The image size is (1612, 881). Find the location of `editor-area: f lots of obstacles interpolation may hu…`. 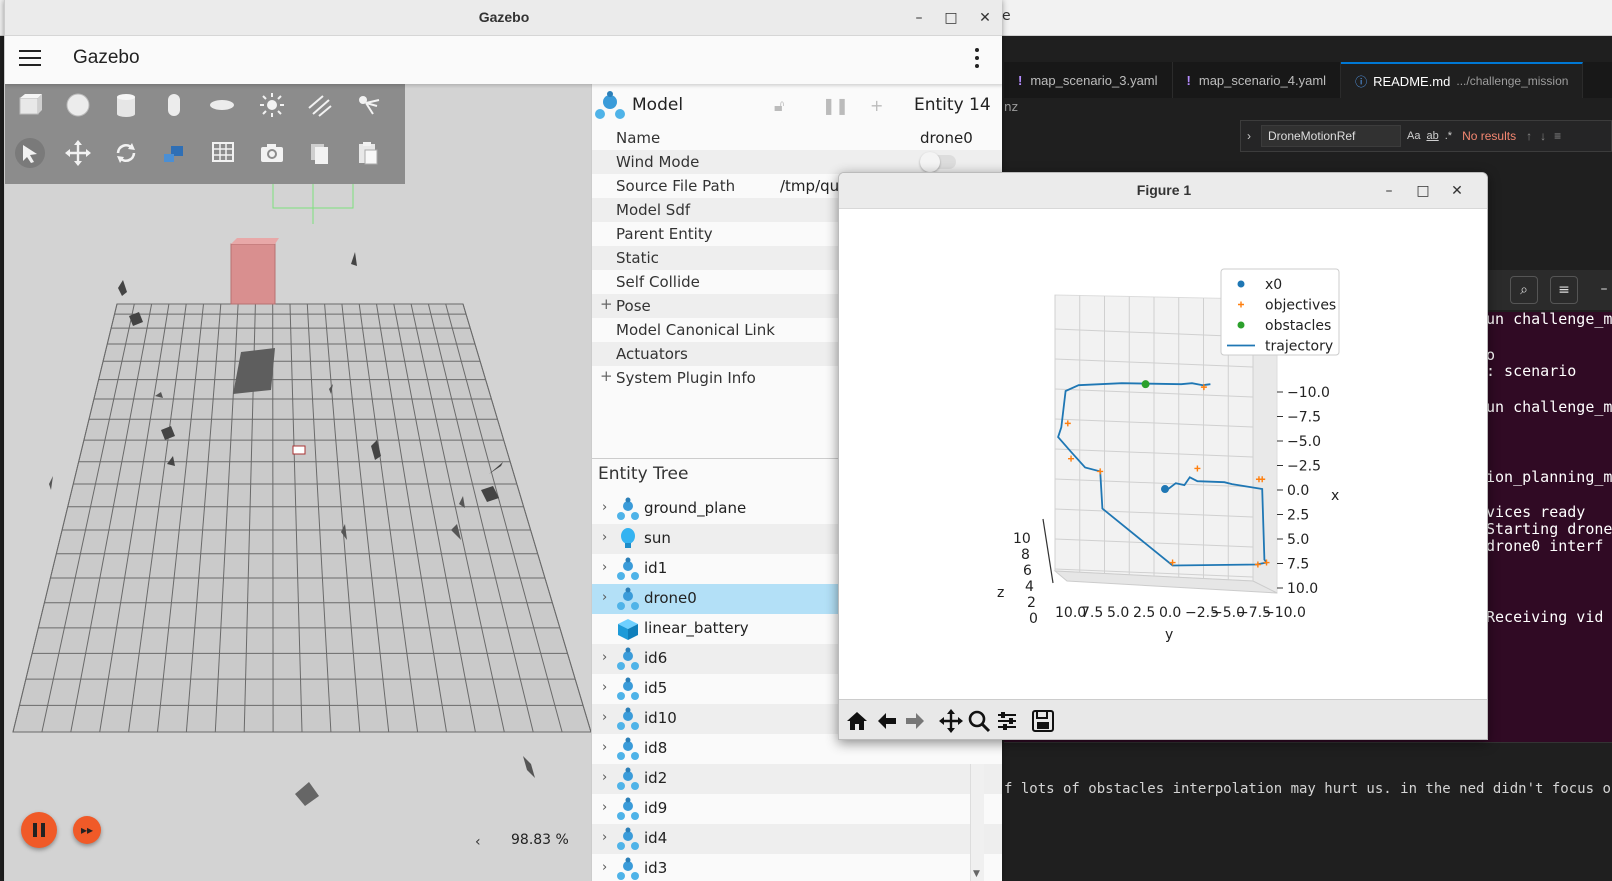

editor-area: f lots of obstacles interpolation may hu… is located at coordinates (1308, 811).